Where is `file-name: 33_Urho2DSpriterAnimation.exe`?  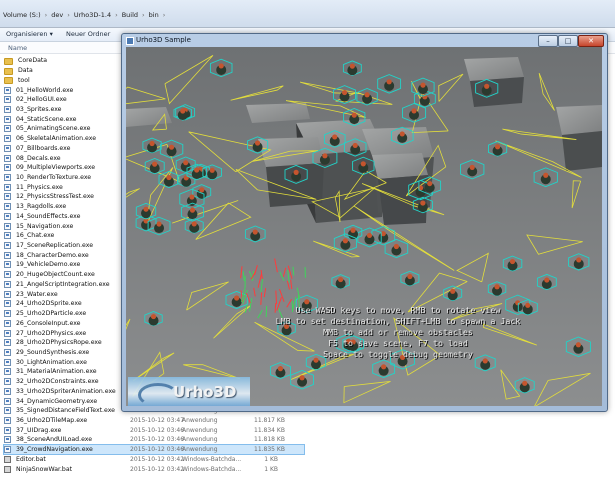
file-name: 33_Urho2DSpriterAnimation.exe is located at coordinates (66, 391).